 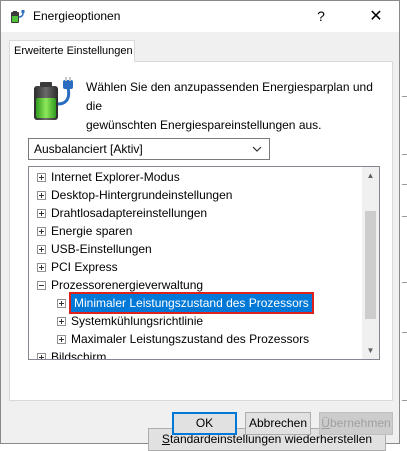 What do you see at coordinates (376, 16) in the screenshot?
I see `close-button: ✕` at bounding box center [376, 16].